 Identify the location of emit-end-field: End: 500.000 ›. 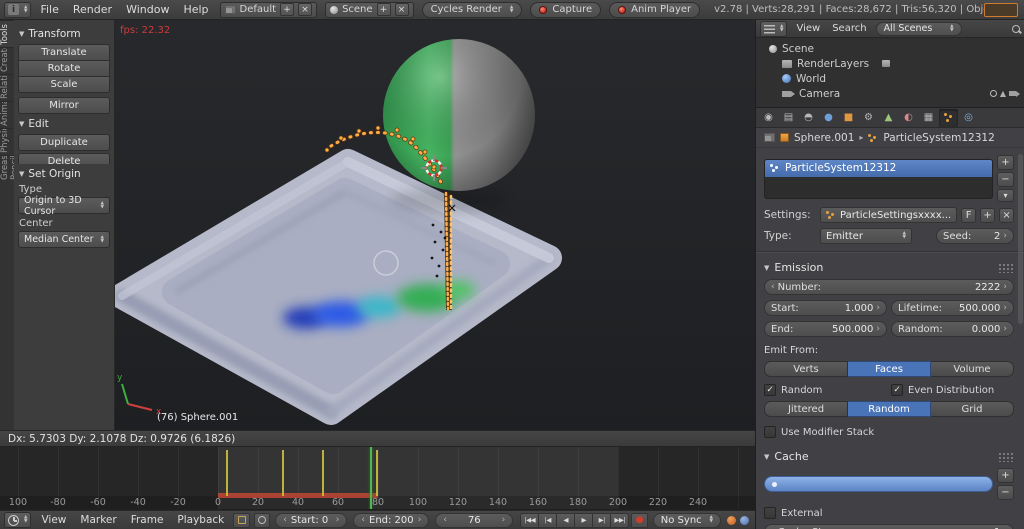
(825, 329).